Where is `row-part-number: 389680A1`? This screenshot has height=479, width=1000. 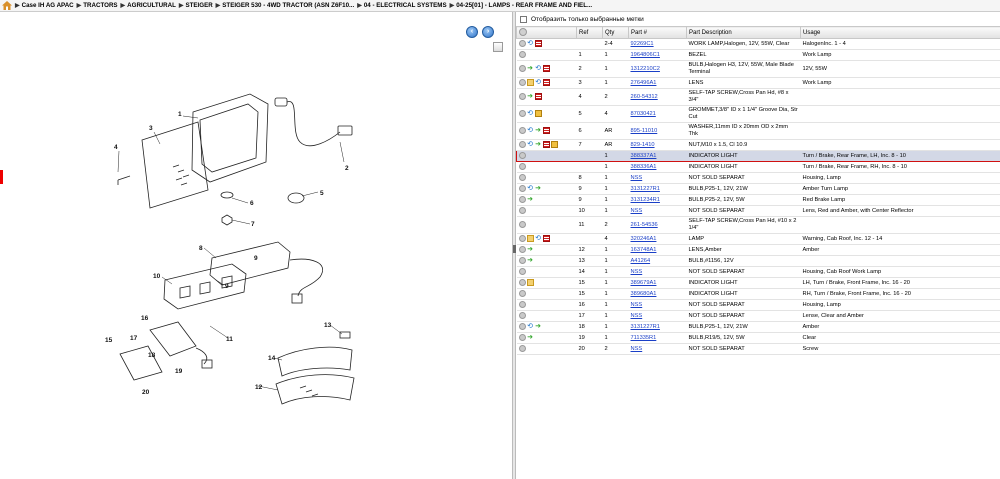
row-part-number: 389680A1 is located at coordinates (657, 294).